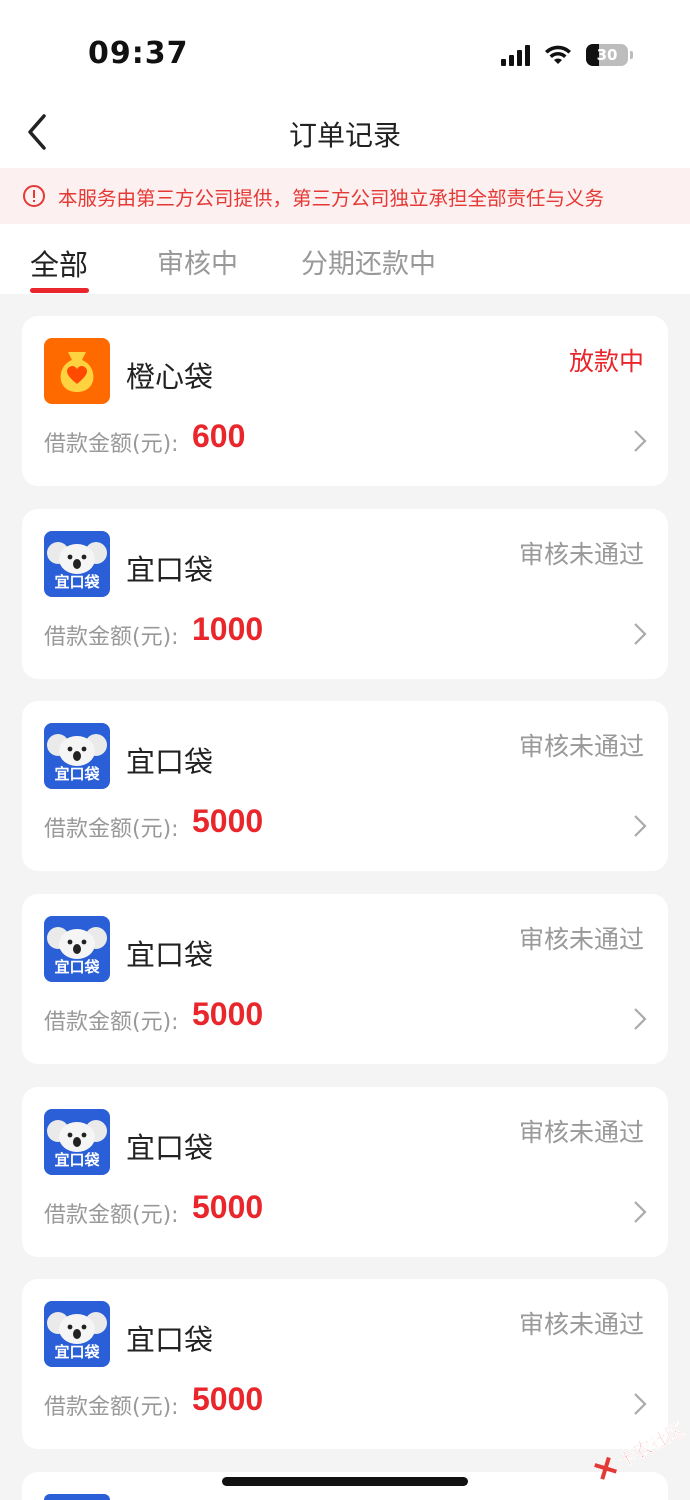 This screenshot has height=1500, width=690. What do you see at coordinates (77, 371) in the screenshot?
I see `orange-bag-logo` at bounding box center [77, 371].